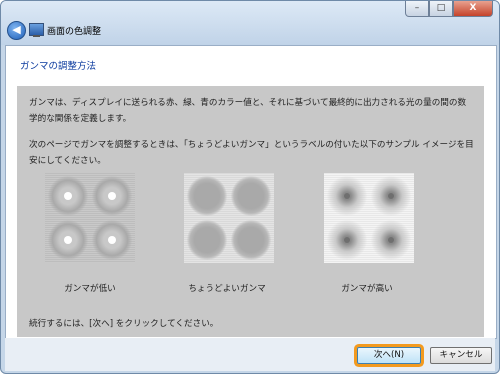 Image resolution: width=500 pixels, height=374 pixels. Describe the element at coordinates (250, 23) in the screenshot. I see `title-bar: ◀ 画面の色調整 – □ X` at that location.